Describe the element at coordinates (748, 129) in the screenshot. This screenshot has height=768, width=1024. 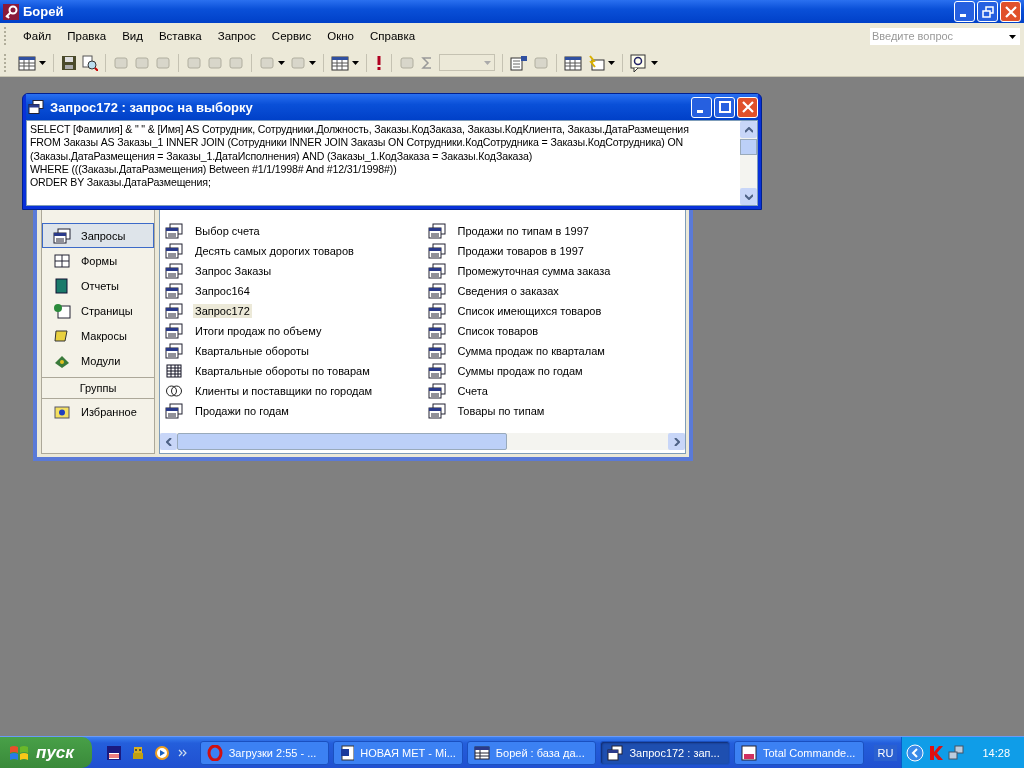
I see `scroll-up-icon` at that location.